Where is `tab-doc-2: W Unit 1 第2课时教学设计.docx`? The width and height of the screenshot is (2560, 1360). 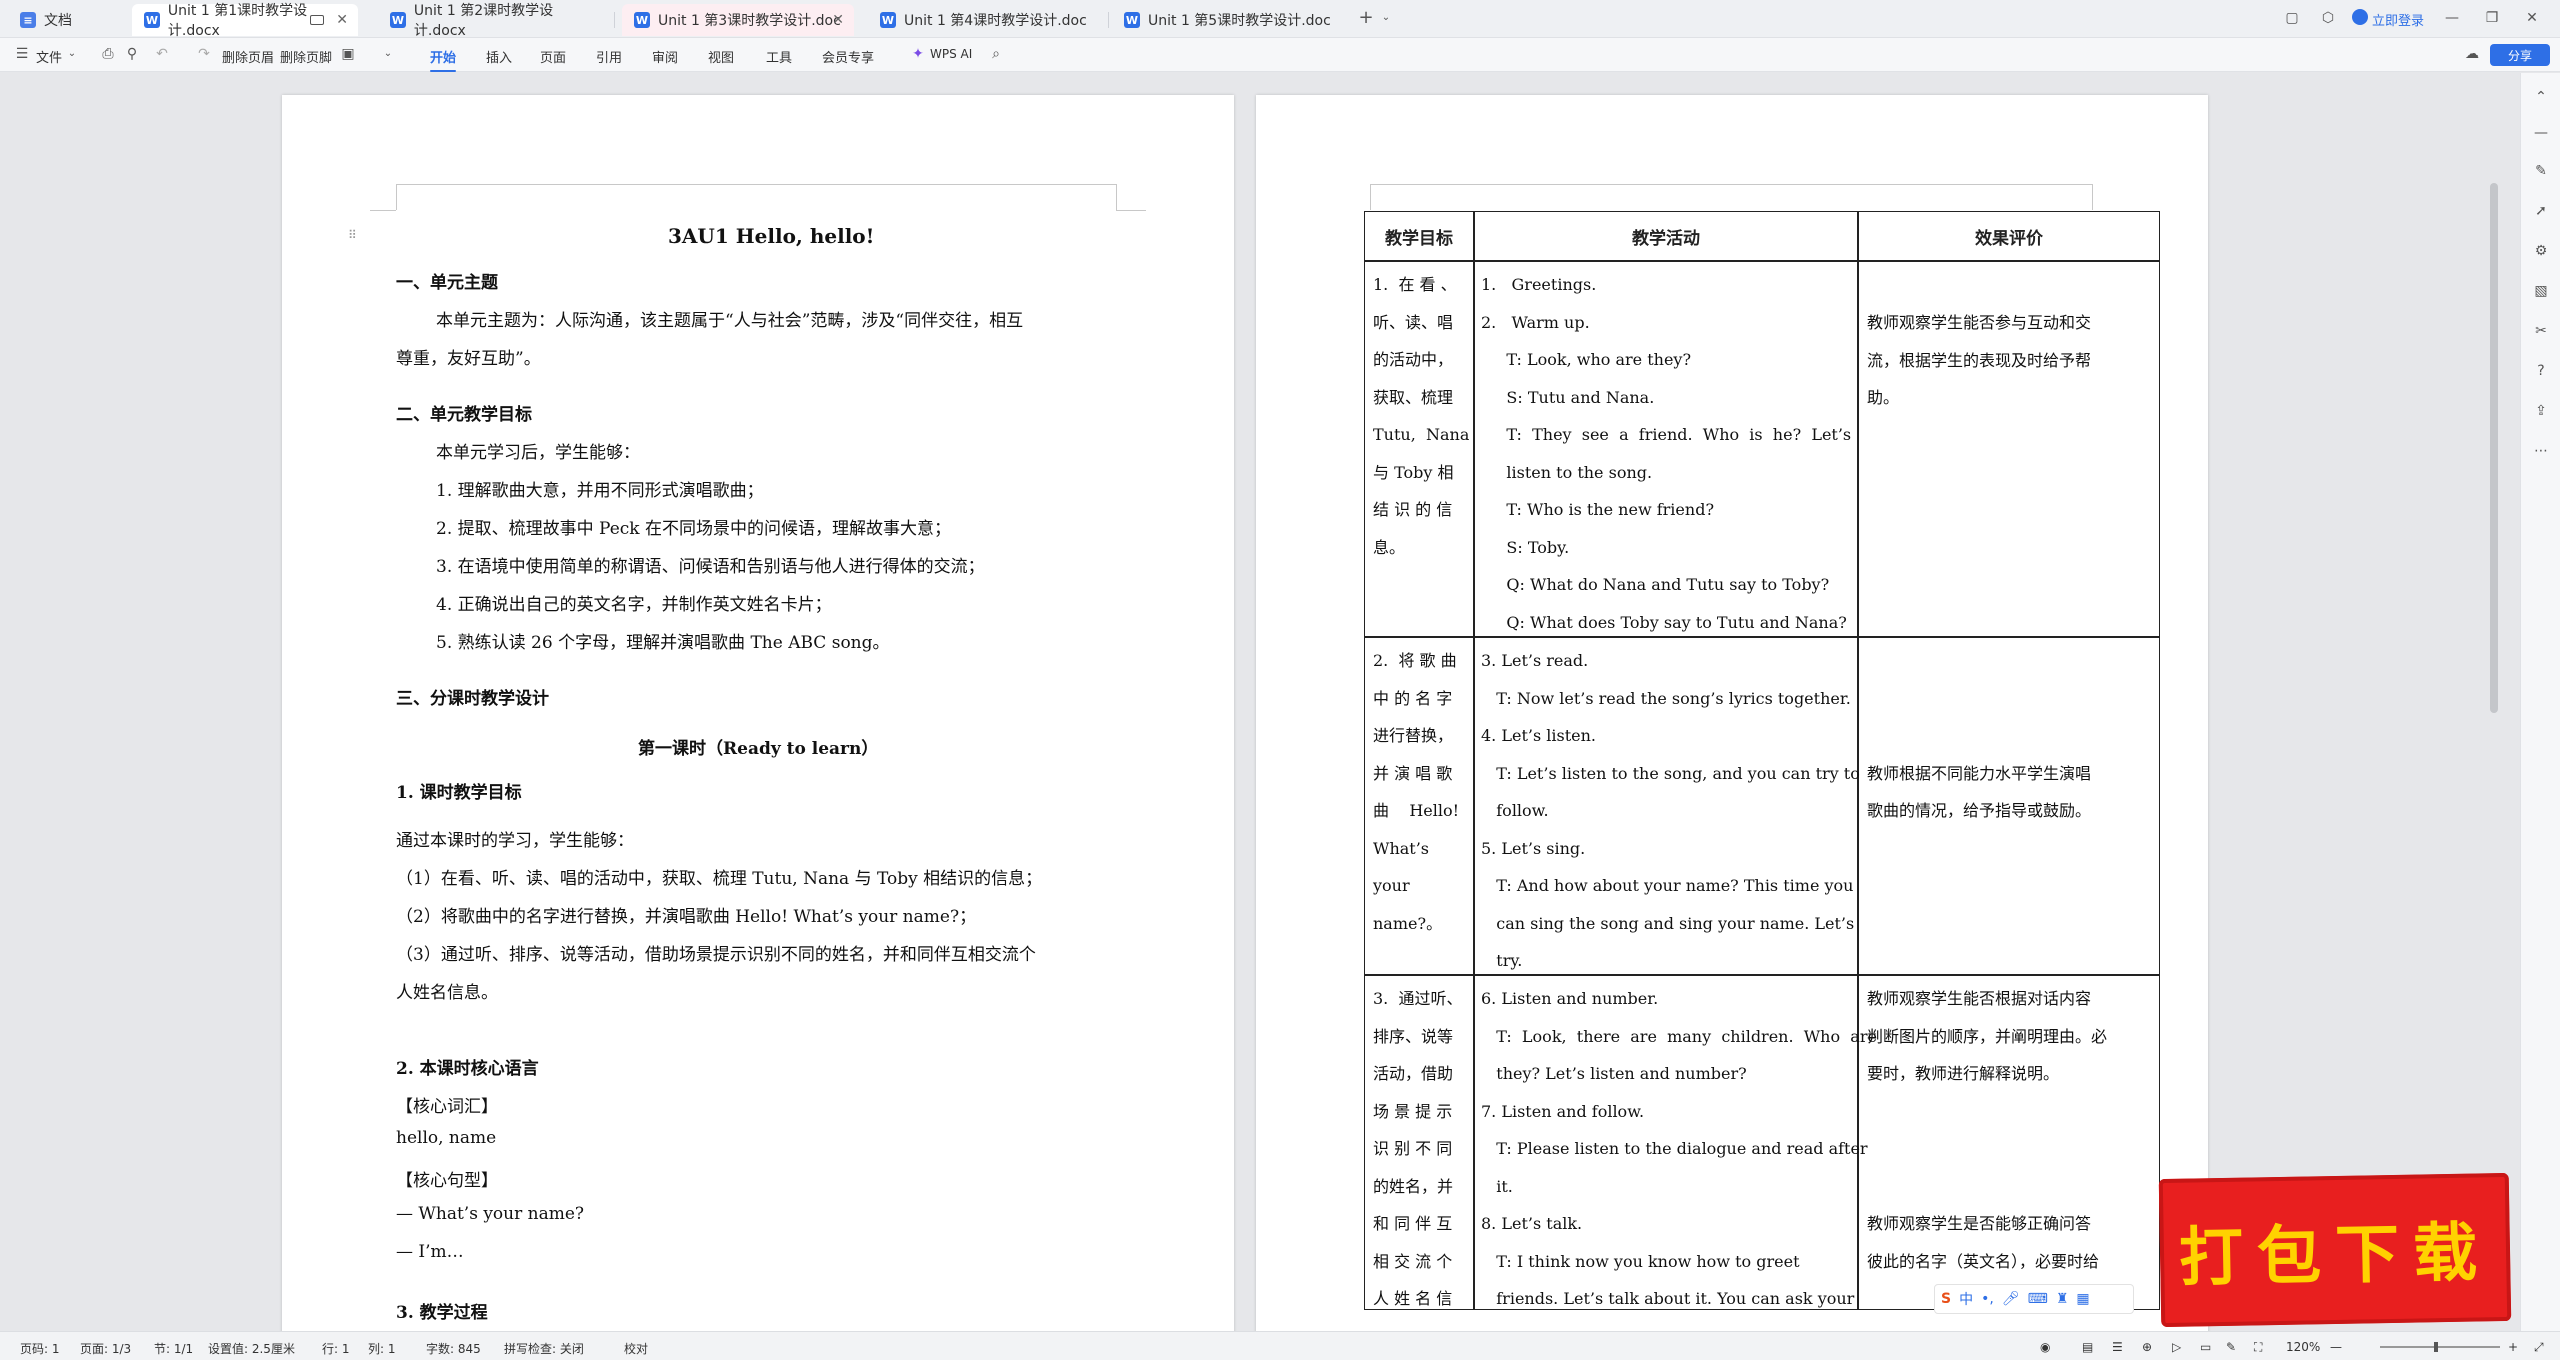 tab-doc-2: W Unit 1 第2课时教学设计.docx is located at coordinates (491, 21).